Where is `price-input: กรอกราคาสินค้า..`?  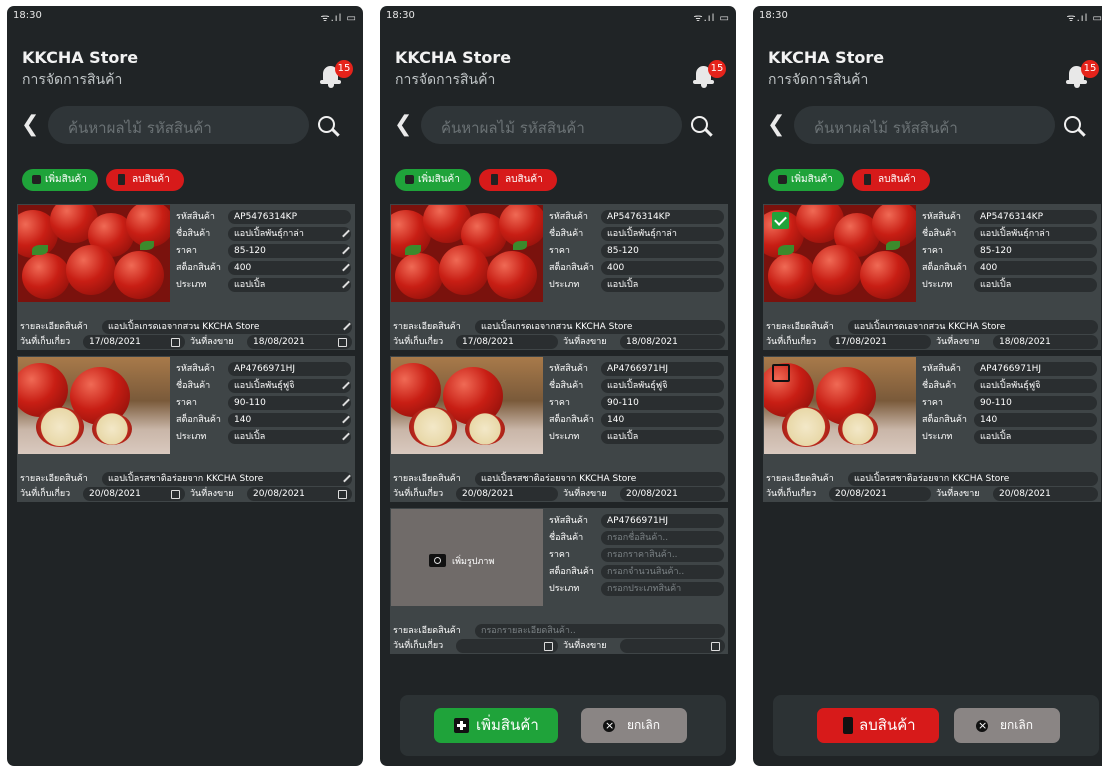 price-input: กรอกราคาสินค้า.. is located at coordinates (662, 555).